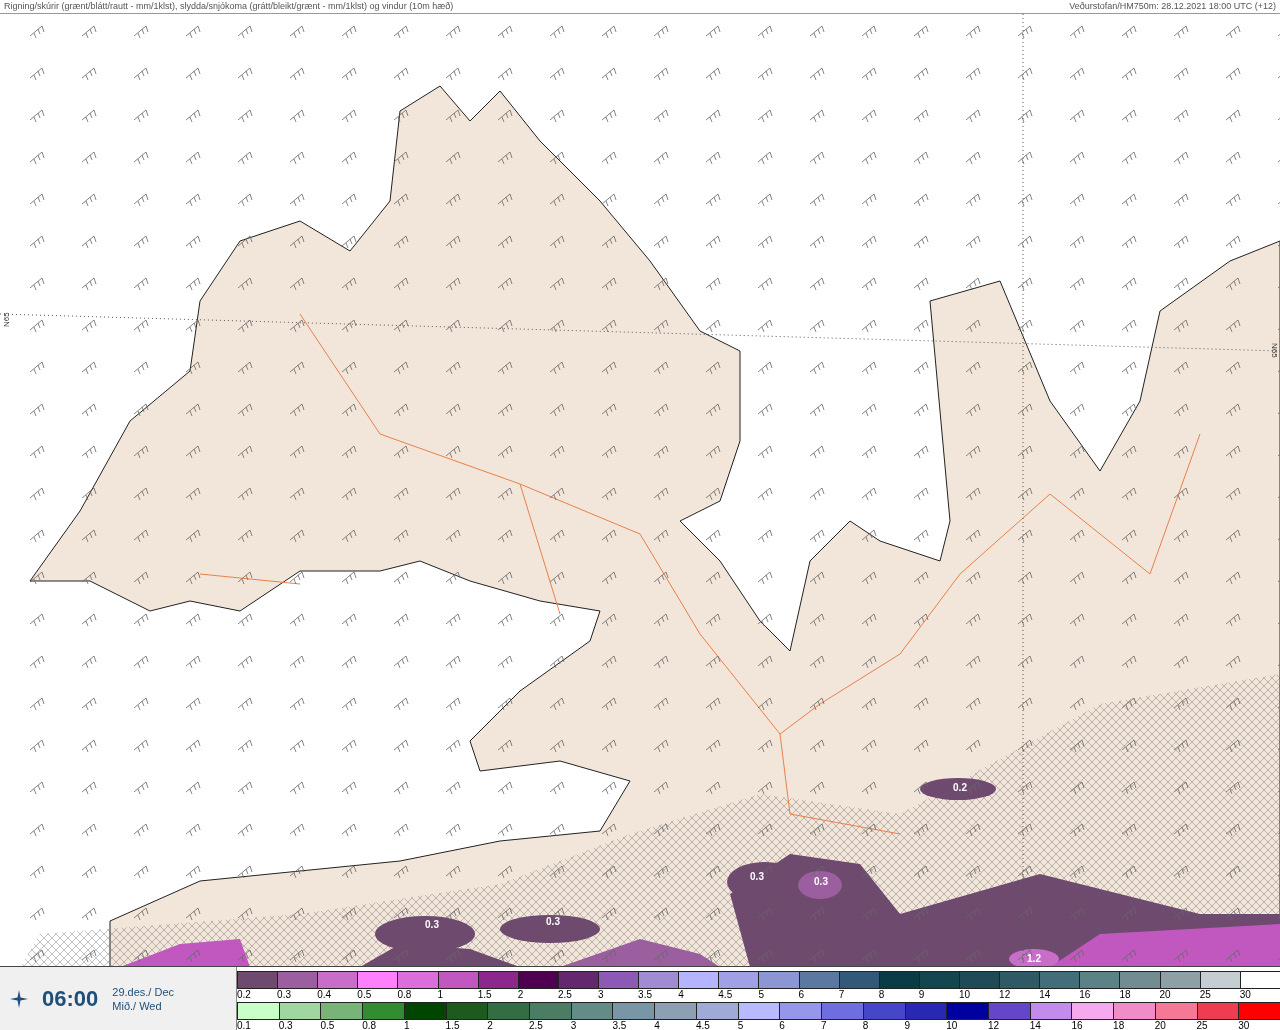 This screenshot has width=1280, height=1030. Describe the element at coordinates (325, 995) in the screenshot. I see `legend-value: 0.4` at that location.